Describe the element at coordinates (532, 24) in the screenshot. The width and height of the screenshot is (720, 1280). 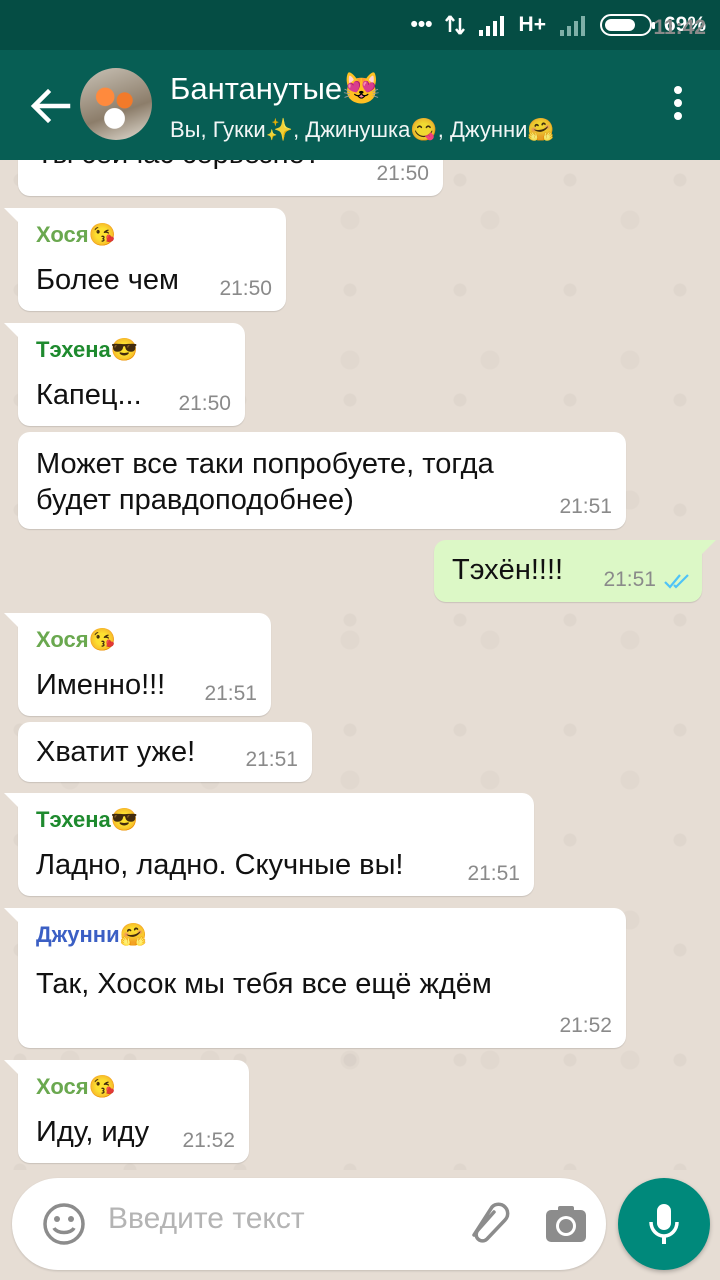
I see `network-type: H+` at that location.